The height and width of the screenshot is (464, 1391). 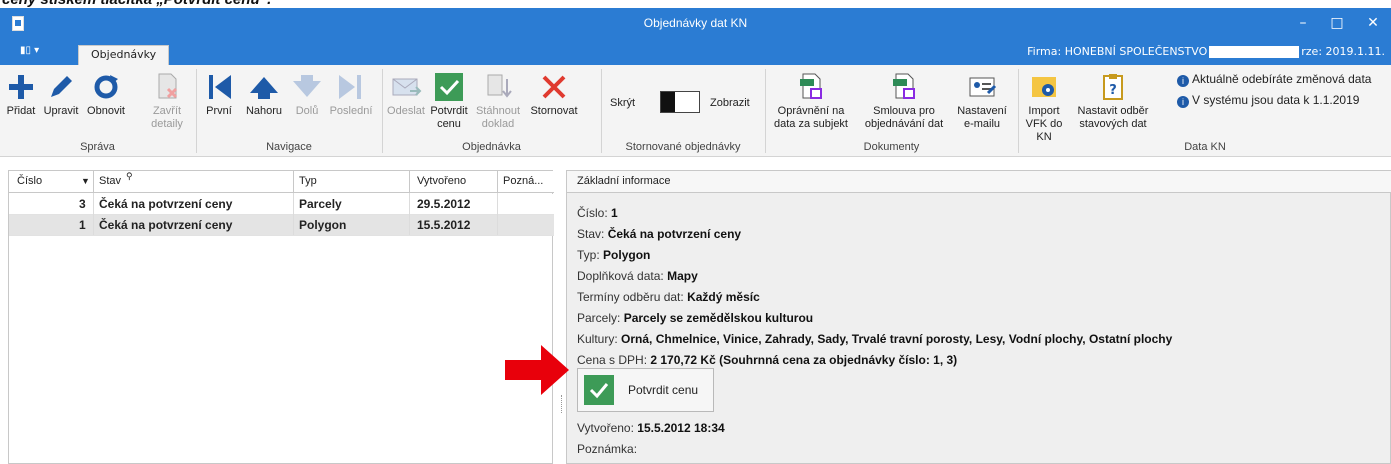 I want to click on pridat-button: Přidat, so click(x=21, y=94).